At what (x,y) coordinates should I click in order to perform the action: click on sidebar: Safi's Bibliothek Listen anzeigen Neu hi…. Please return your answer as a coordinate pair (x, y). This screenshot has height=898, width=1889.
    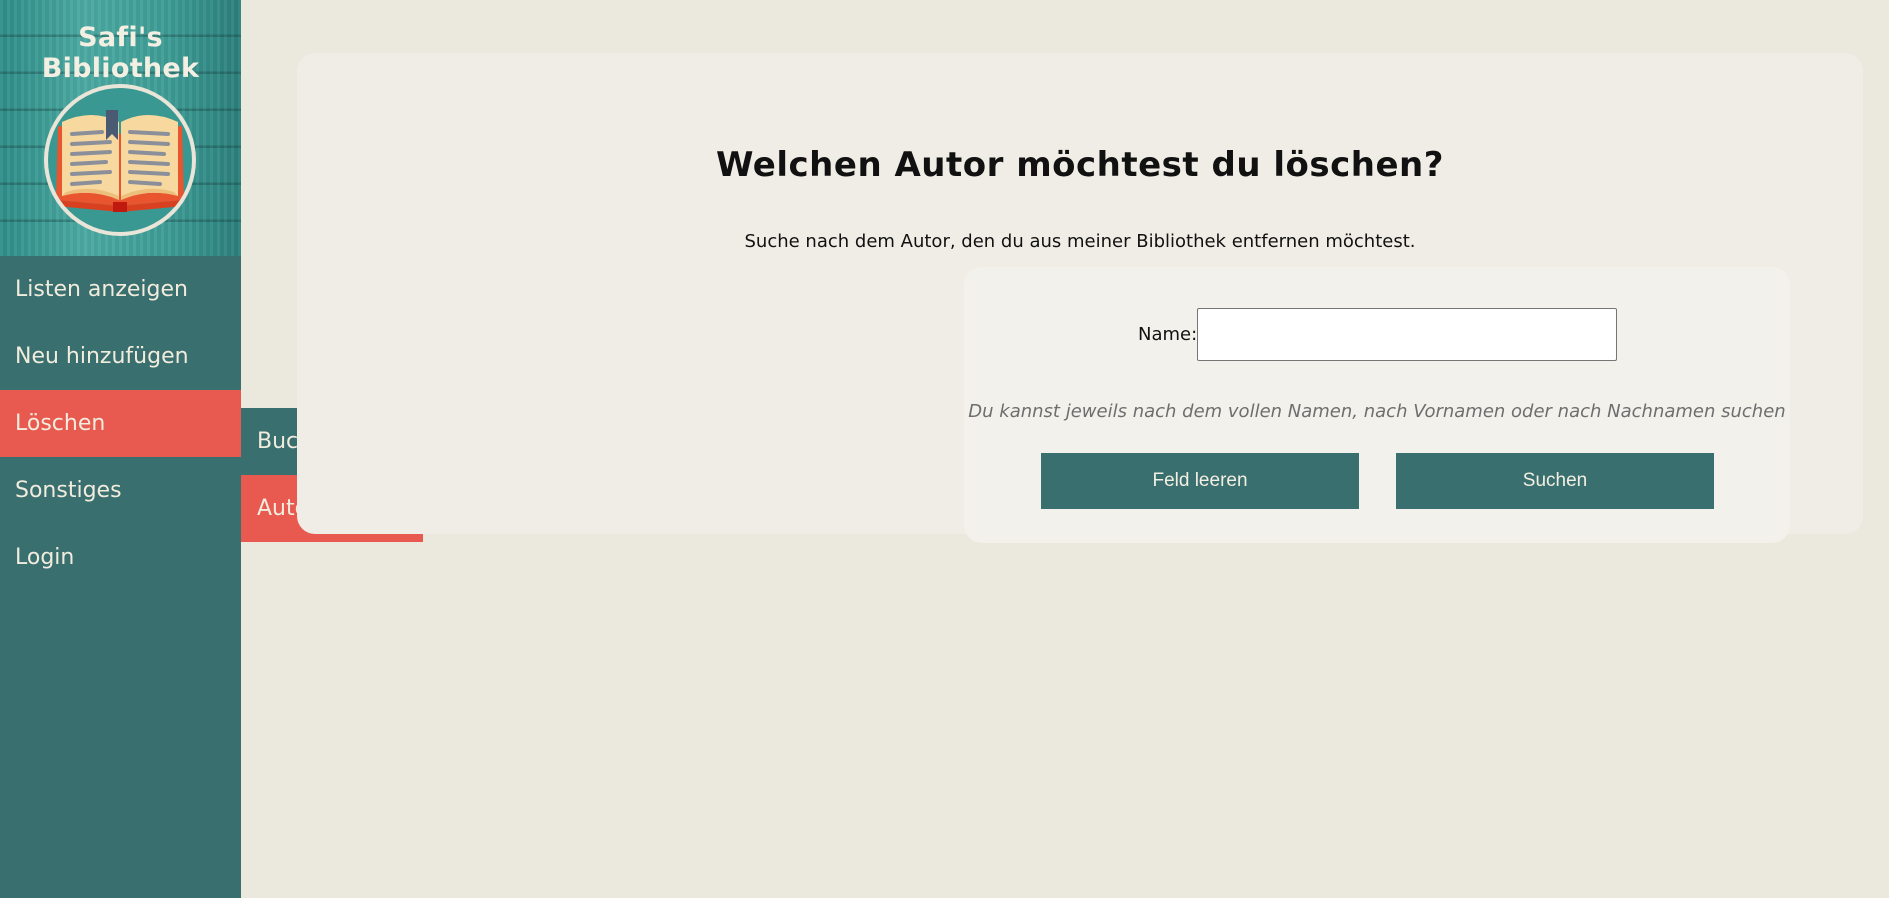
    Looking at the image, I should click on (120, 449).